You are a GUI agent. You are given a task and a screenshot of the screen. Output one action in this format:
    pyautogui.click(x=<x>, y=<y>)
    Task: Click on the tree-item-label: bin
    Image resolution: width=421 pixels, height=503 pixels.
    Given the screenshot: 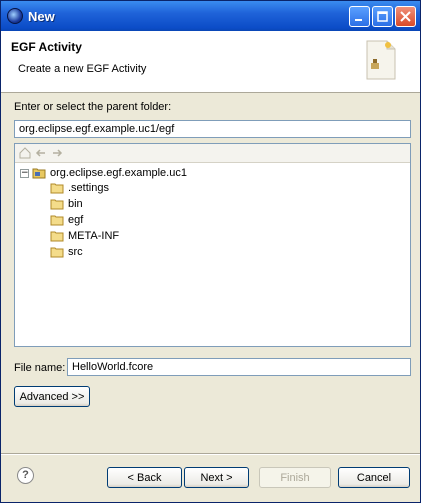 What is the action you would take?
    pyautogui.click(x=75, y=204)
    